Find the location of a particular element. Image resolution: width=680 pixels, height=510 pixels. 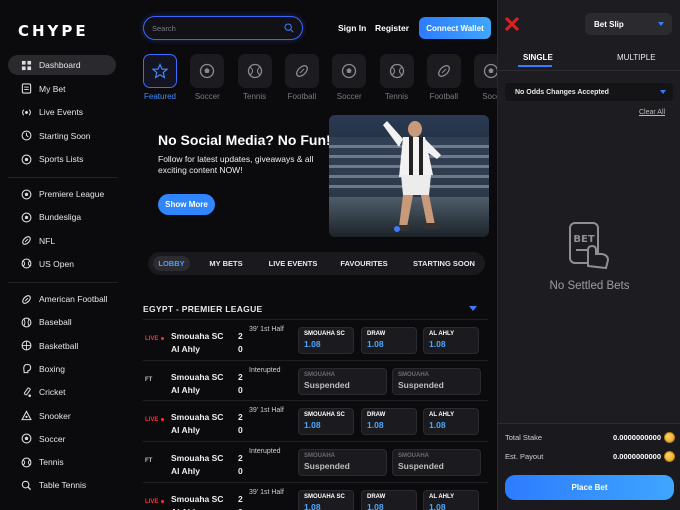

tab-live-events: LIVE EVENTS is located at coordinates (293, 263).